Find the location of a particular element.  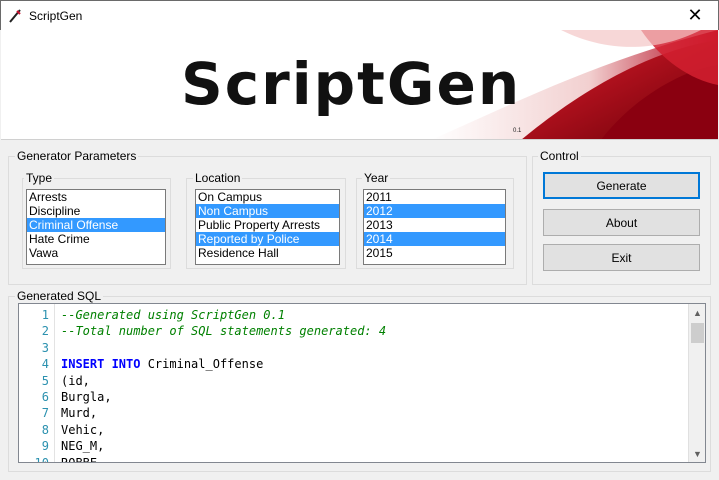

code-text: Vehic, is located at coordinates (76, 430).